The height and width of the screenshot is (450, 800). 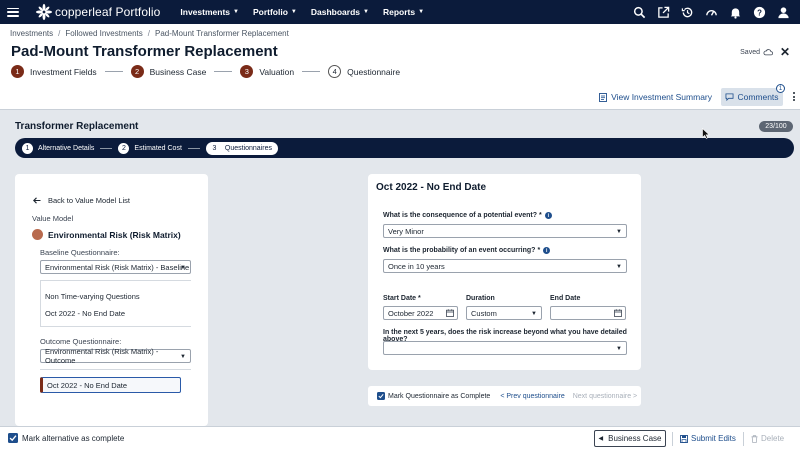 What do you see at coordinates (433, 396) in the screenshot?
I see `mark-questionnaire-complete-checkbox: Mark Questionnaire as Complete` at bounding box center [433, 396].